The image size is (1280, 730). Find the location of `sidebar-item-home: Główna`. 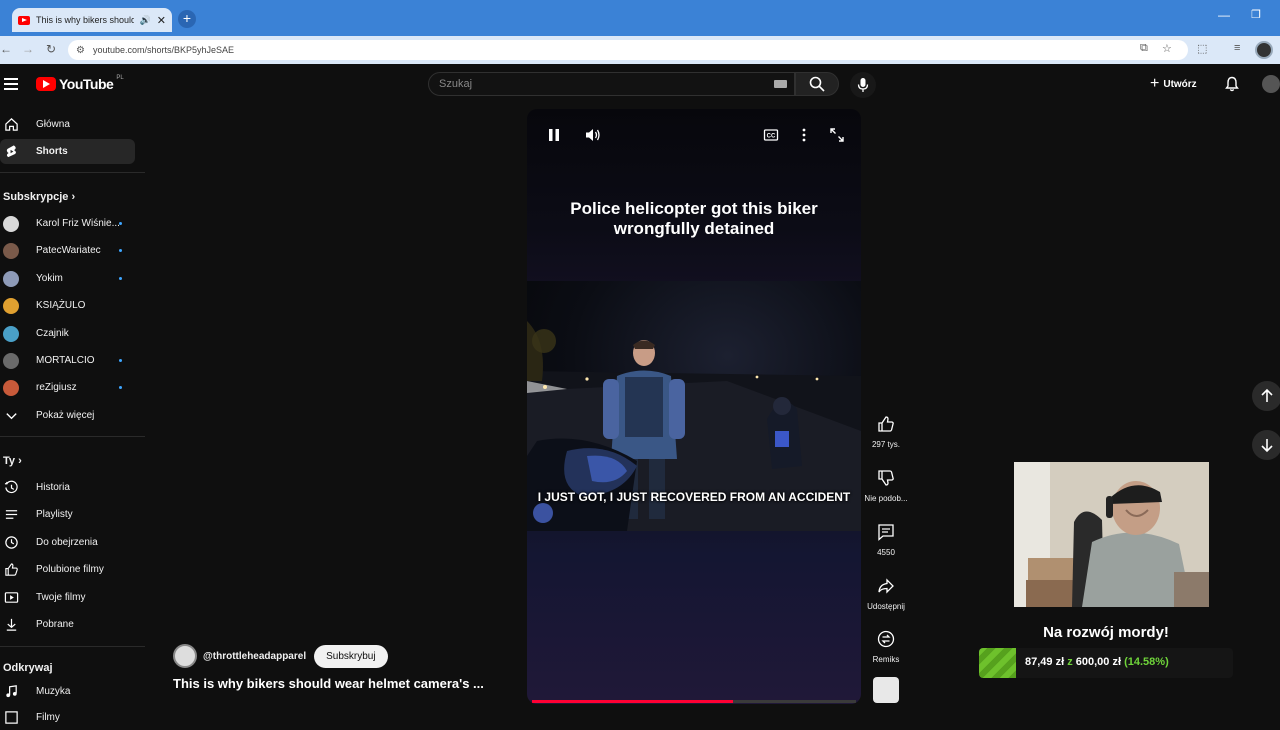

sidebar-item-home: Główna is located at coordinates (67, 124).